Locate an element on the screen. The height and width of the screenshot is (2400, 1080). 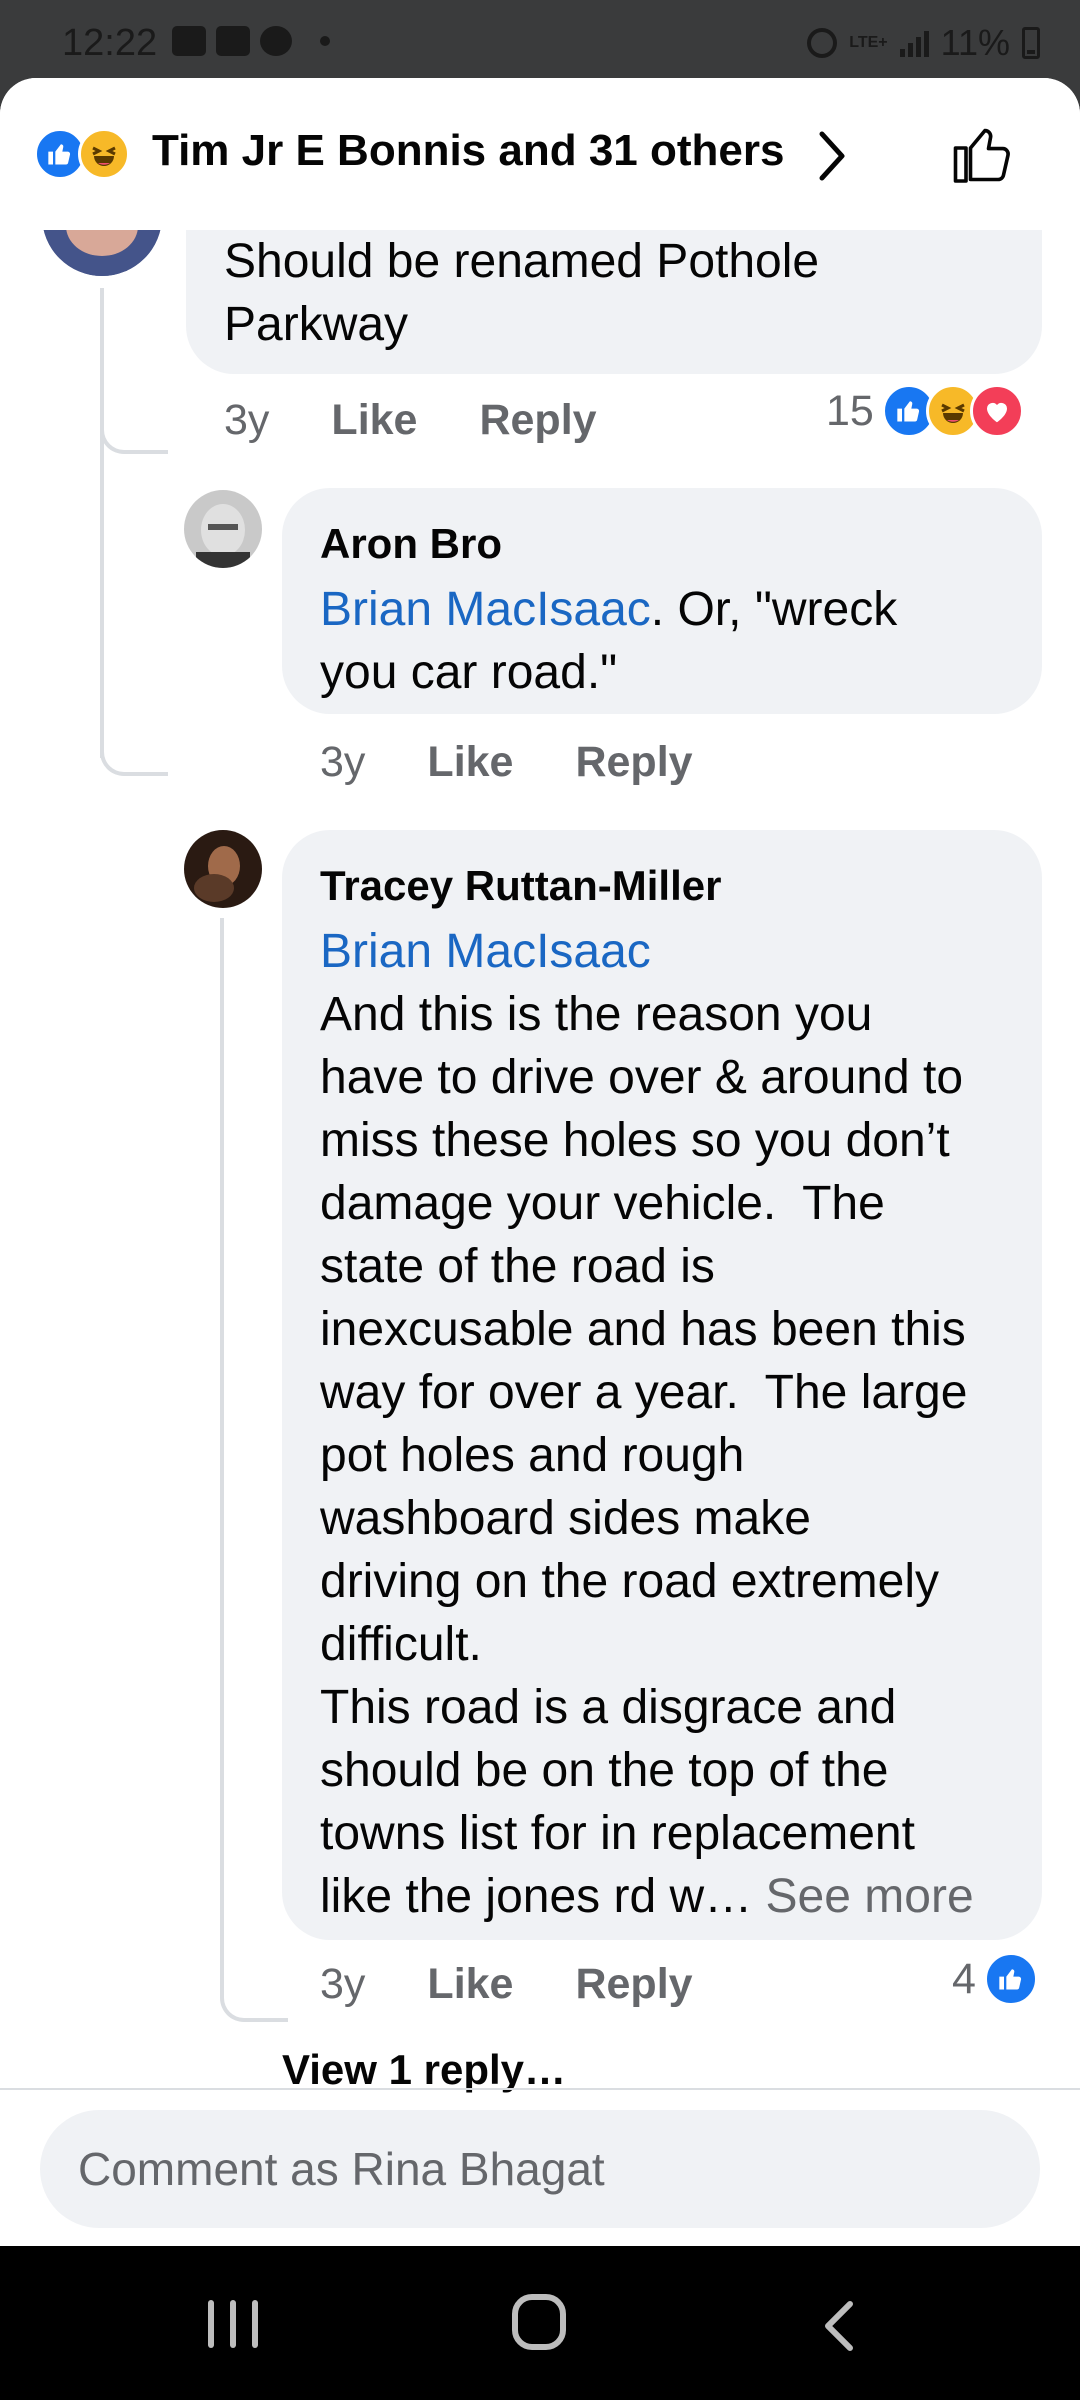
avatar-aron-bro is located at coordinates (223, 529).